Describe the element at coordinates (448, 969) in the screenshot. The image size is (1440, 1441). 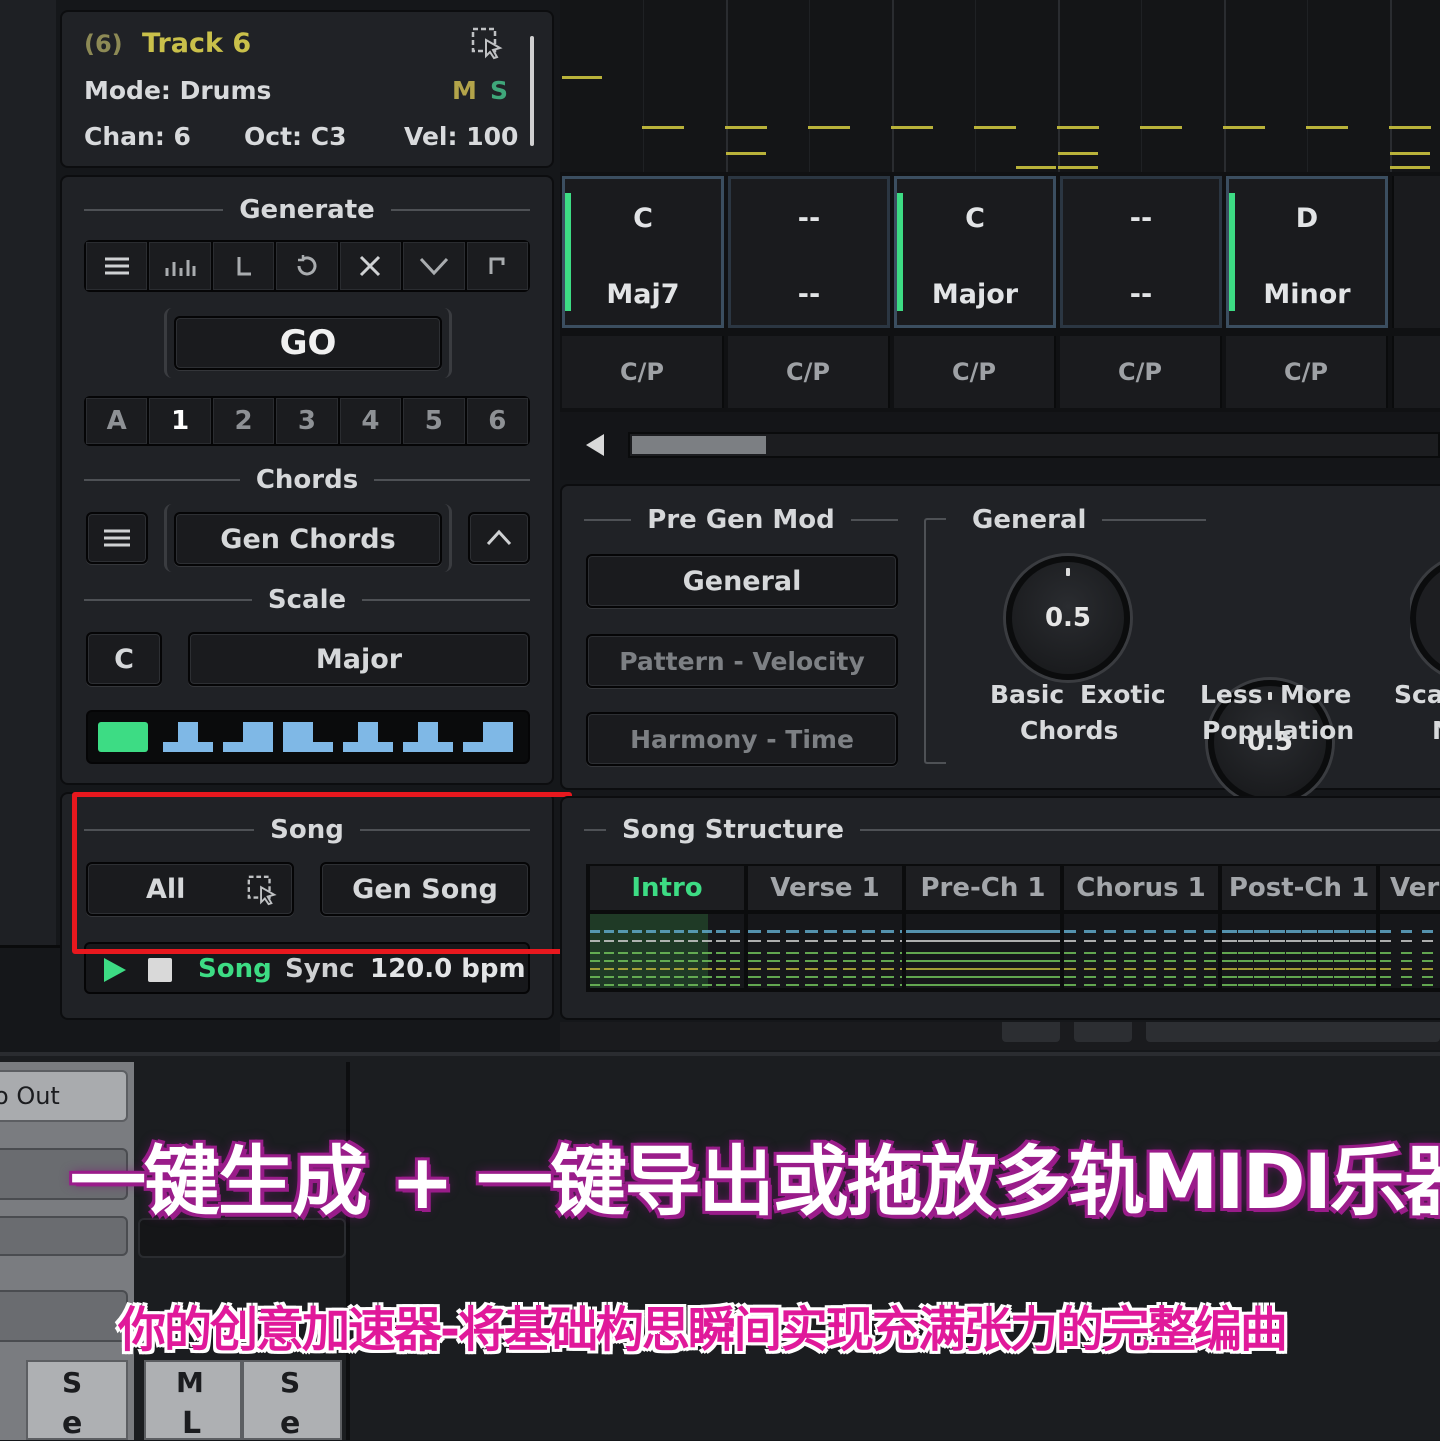
I see `bpm-display: 120.0 bpm` at that location.